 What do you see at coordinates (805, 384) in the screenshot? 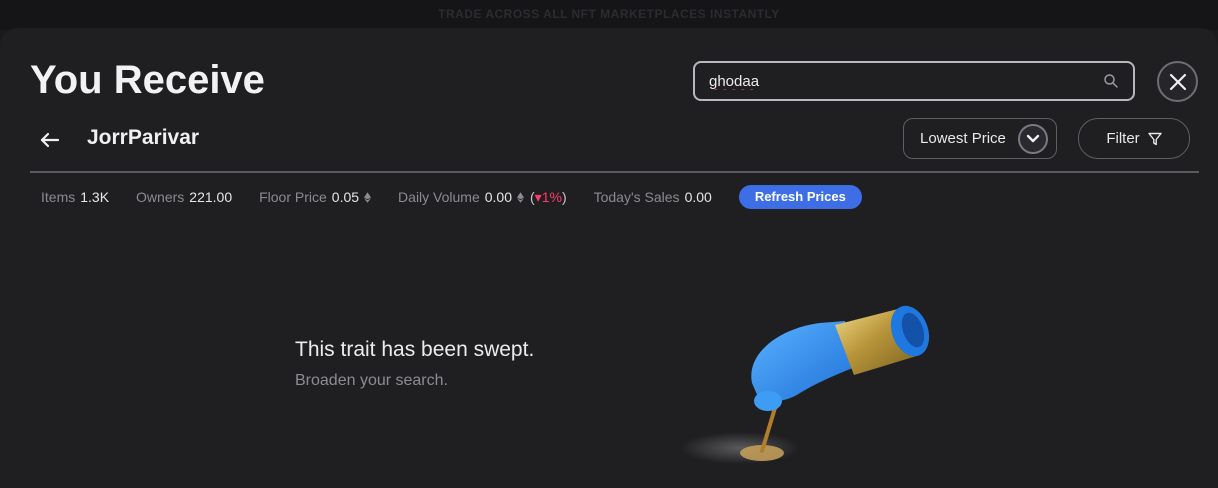
I see `sweeping-glove-illustration` at bounding box center [805, 384].